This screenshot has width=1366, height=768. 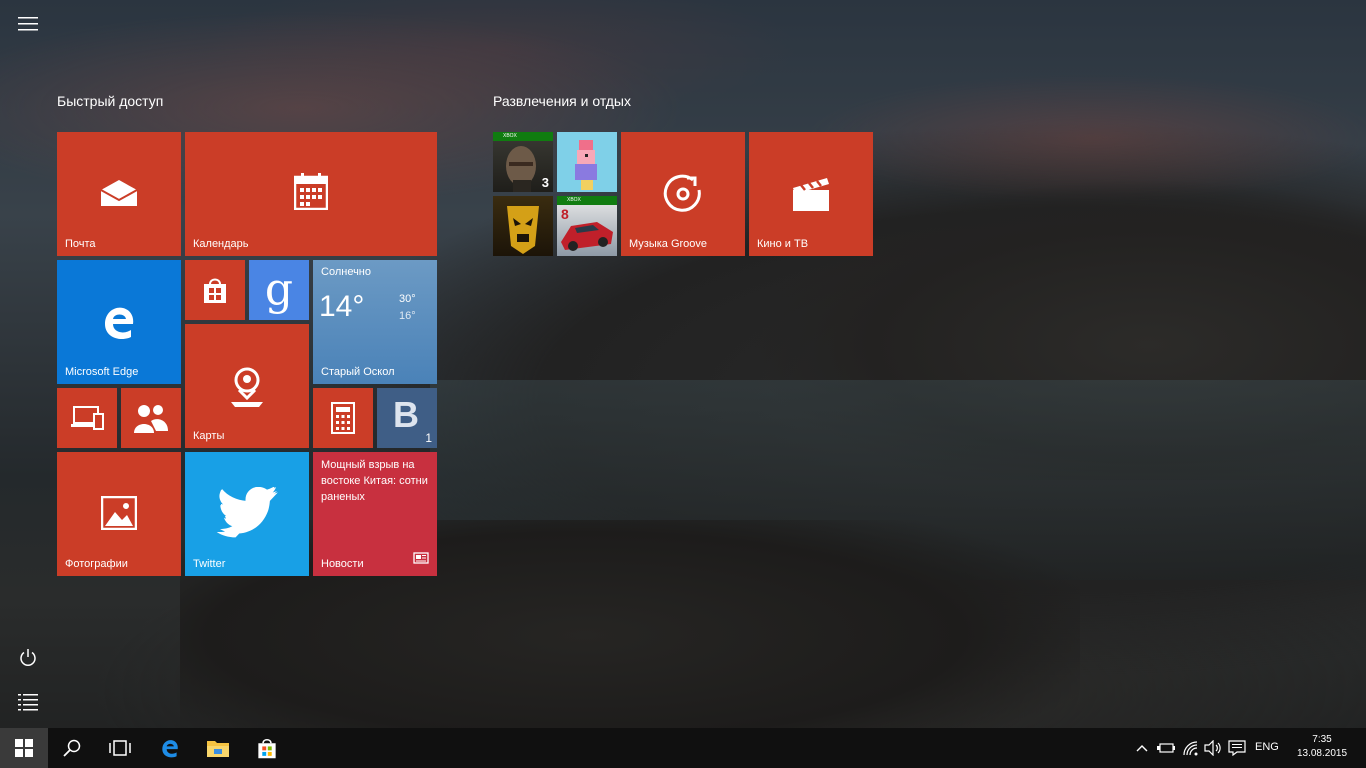 I want to click on twitter-icon, so click(x=247, y=513).